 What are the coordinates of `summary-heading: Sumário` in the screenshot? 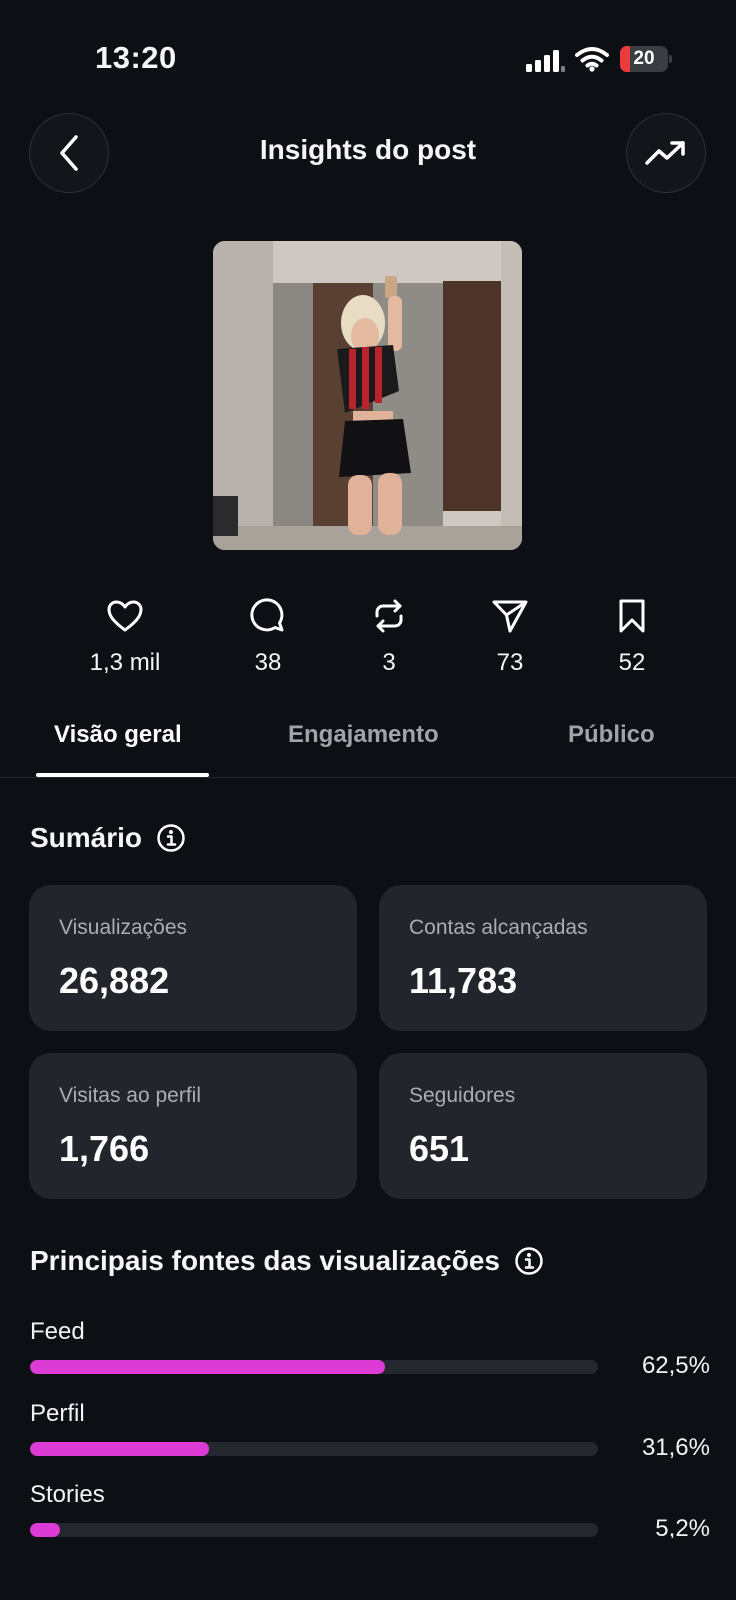 It's located at (108, 838).